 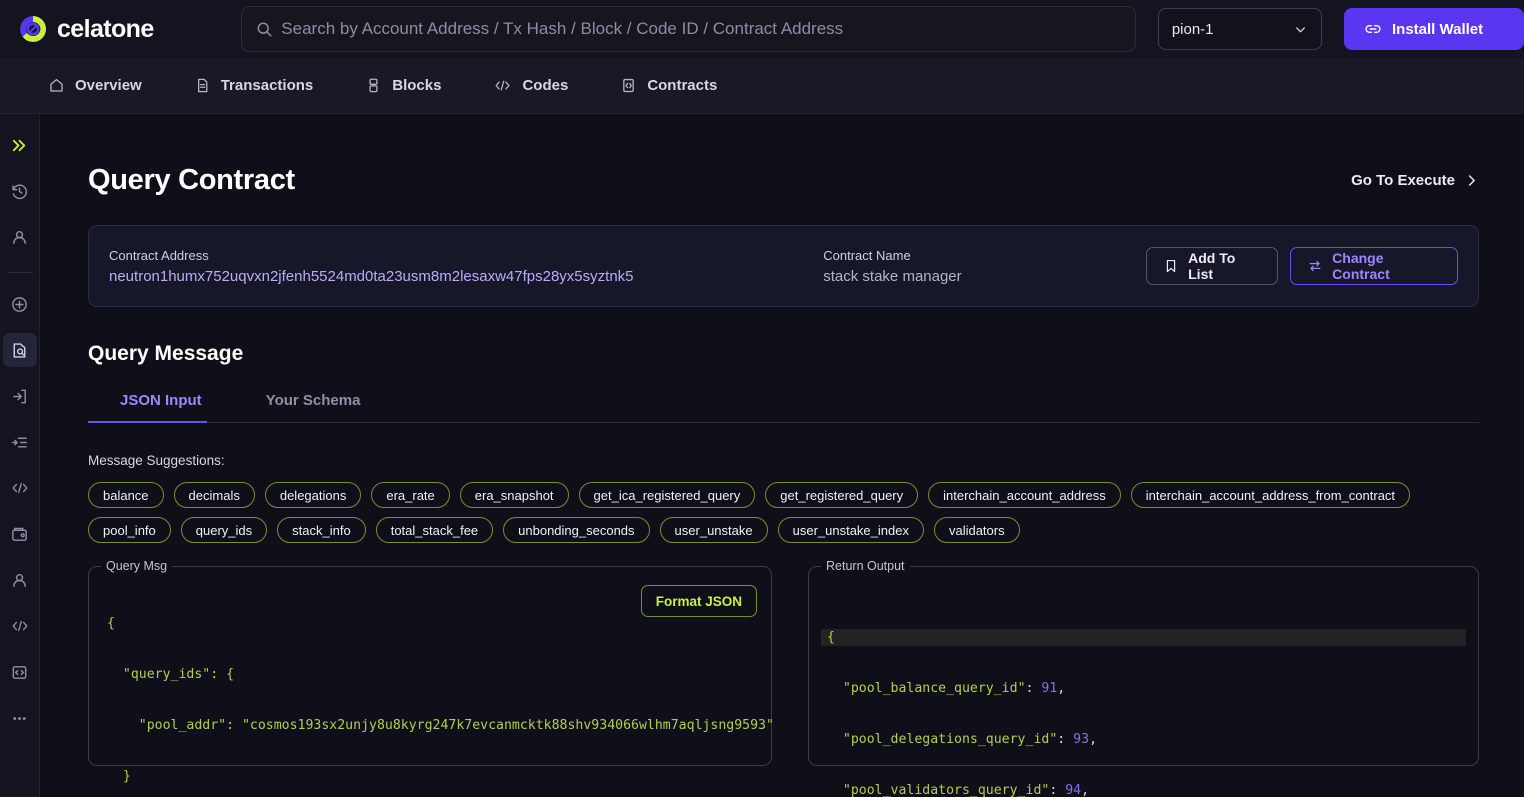 I want to click on format-json-label: Format JSON, so click(x=698, y=601).